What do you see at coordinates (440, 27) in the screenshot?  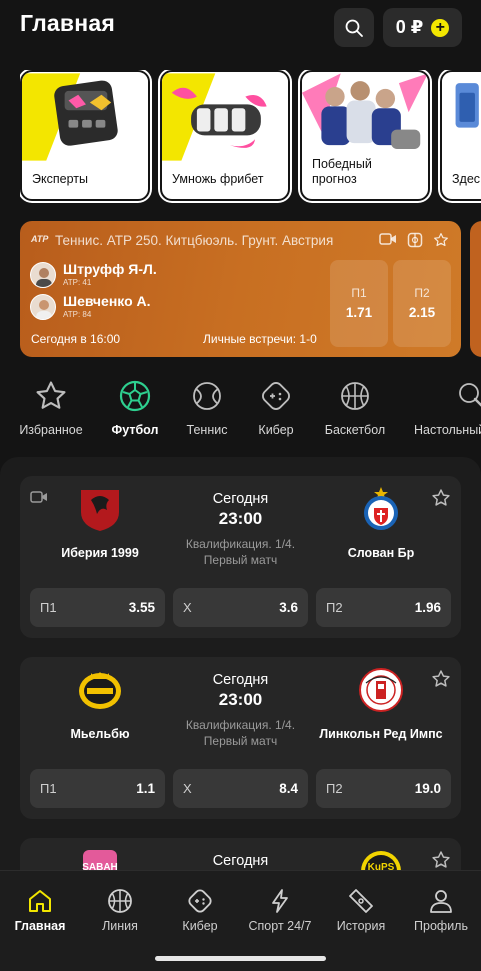 I see `add-funds-icon: +` at bounding box center [440, 27].